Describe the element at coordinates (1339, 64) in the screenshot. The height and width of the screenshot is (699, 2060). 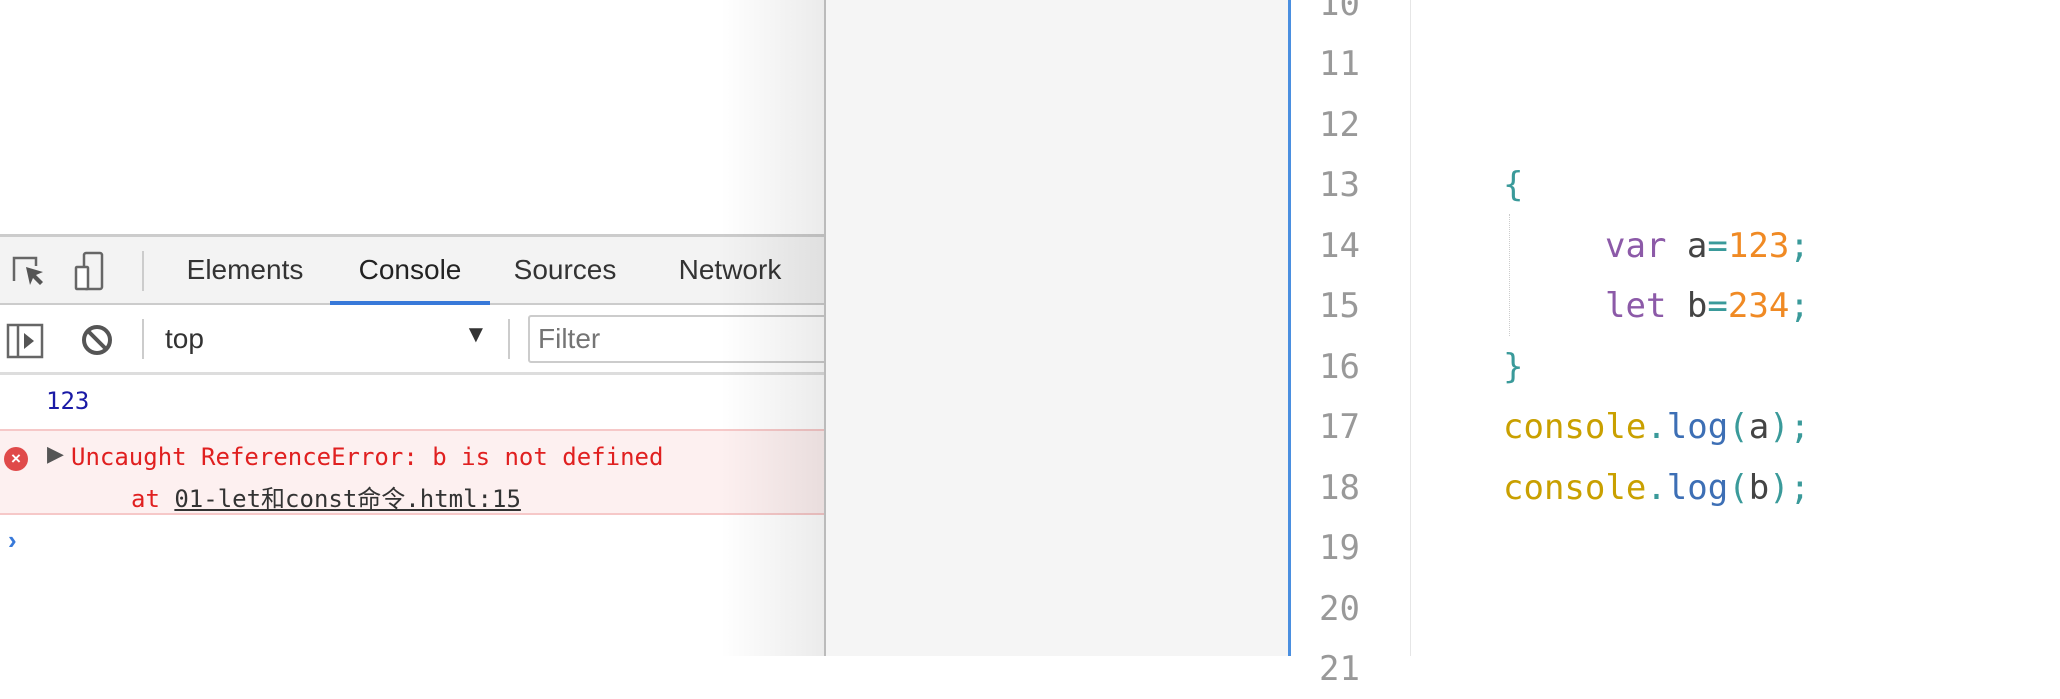
I see `line-number: 11` at that location.